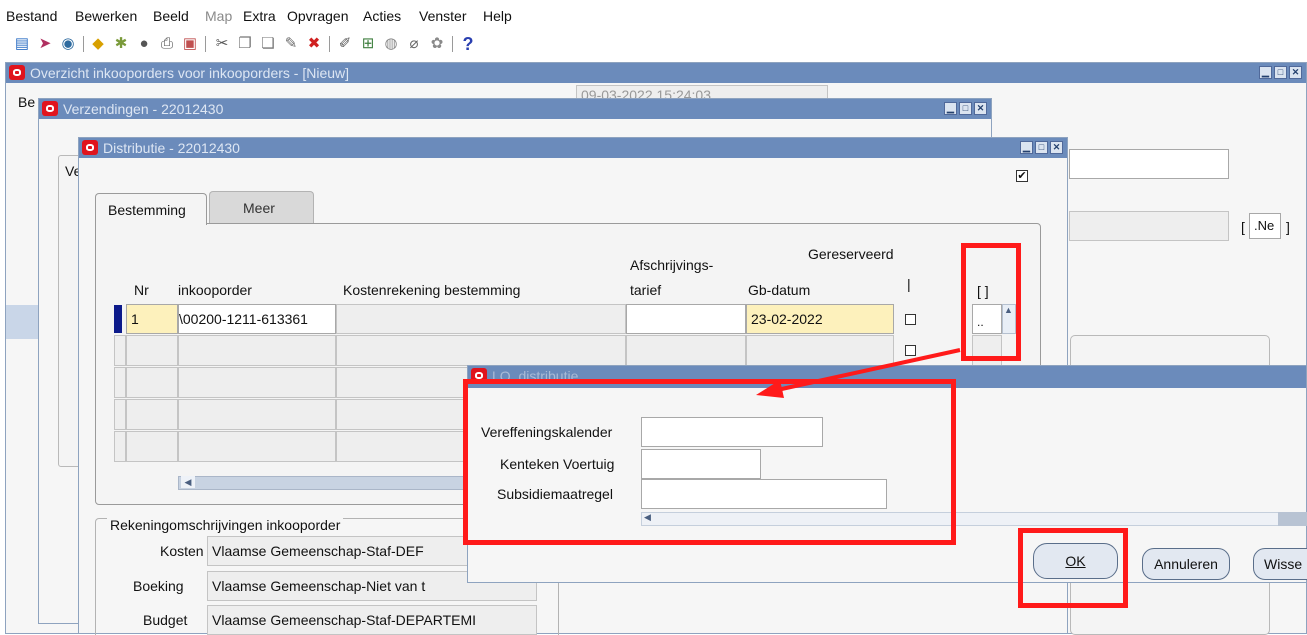 The width and height of the screenshot is (1307, 635). What do you see at coordinates (770, 389) in the screenshot?
I see `annotation-arrow-head` at bounding box center [770, 389].